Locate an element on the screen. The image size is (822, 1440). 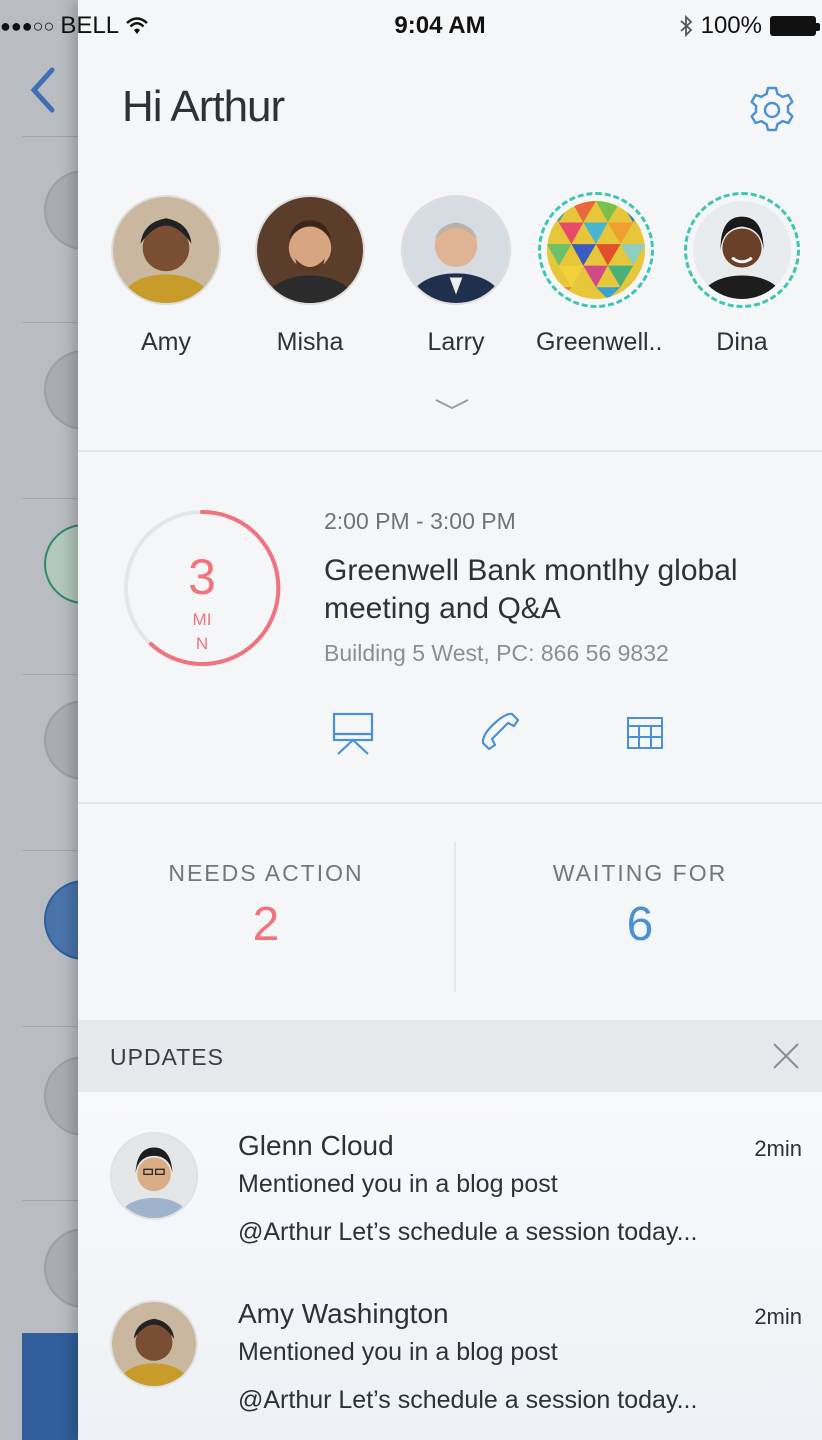
contact-name: Misha is located at coordinates (310, 342).